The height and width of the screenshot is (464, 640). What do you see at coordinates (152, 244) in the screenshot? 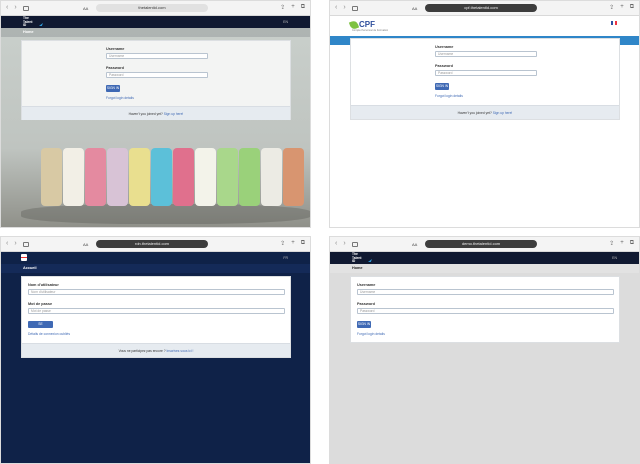
I see `address-bar: rdn.thetalentid.com` at bounding box center [152, 244].